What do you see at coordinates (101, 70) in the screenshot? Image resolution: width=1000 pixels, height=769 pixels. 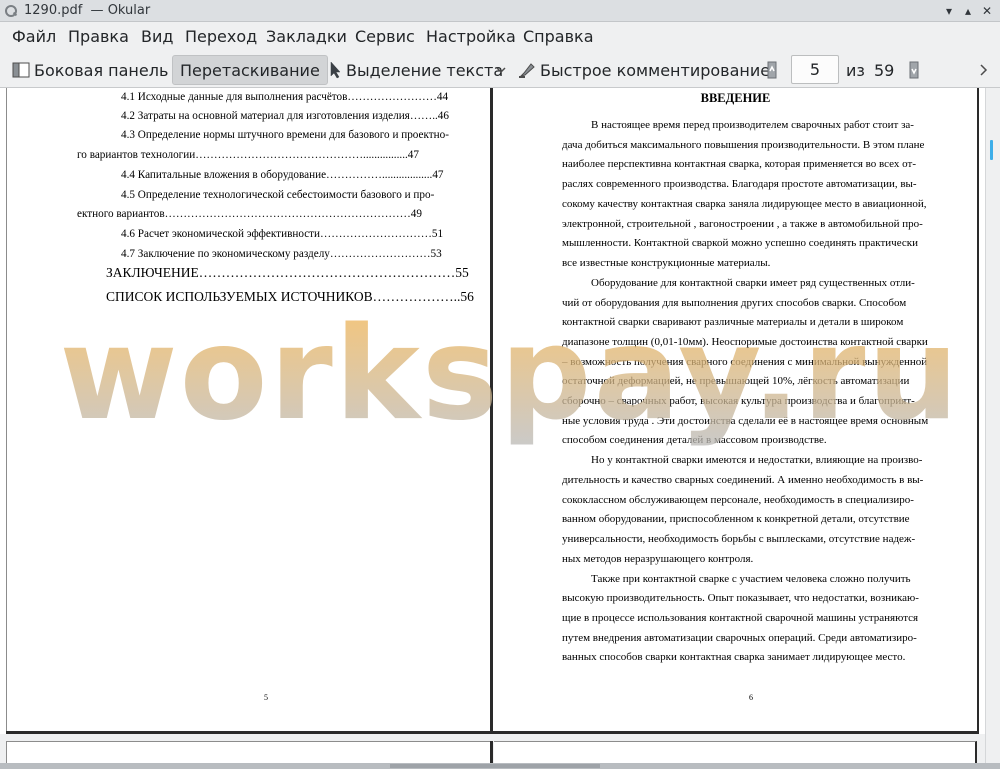 I see `sidebar-button-label: Боковая панель` at bounding box center [101, 70].